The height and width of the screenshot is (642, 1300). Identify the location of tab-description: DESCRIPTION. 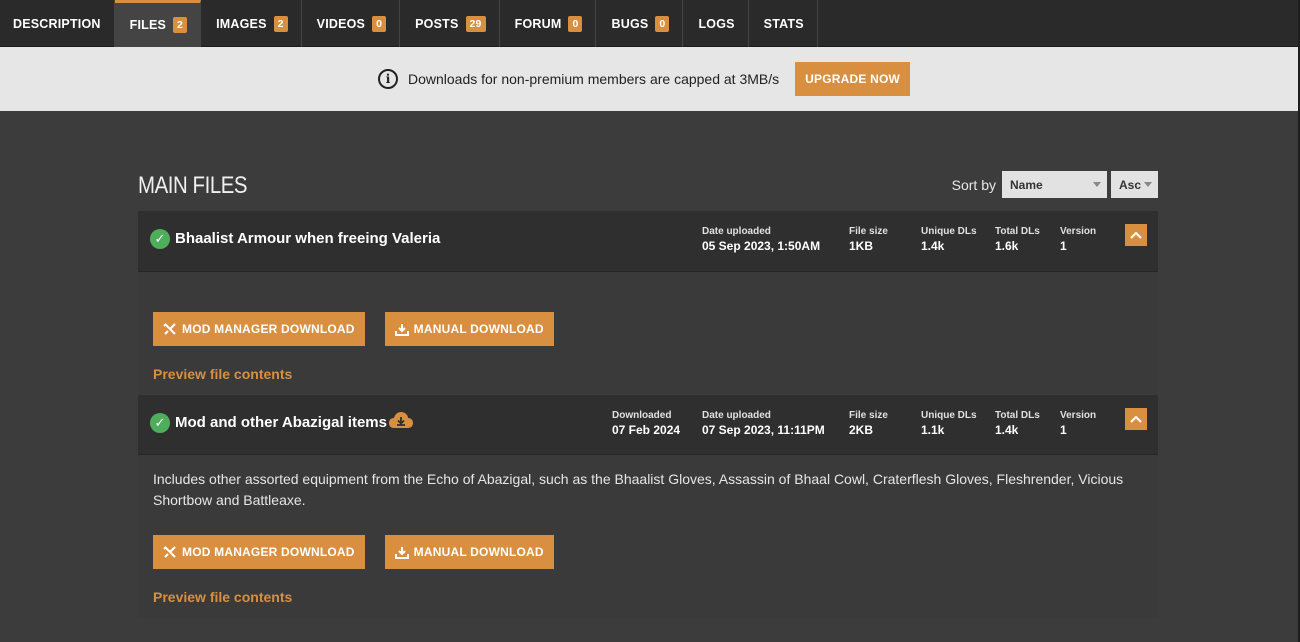
(57, 23).